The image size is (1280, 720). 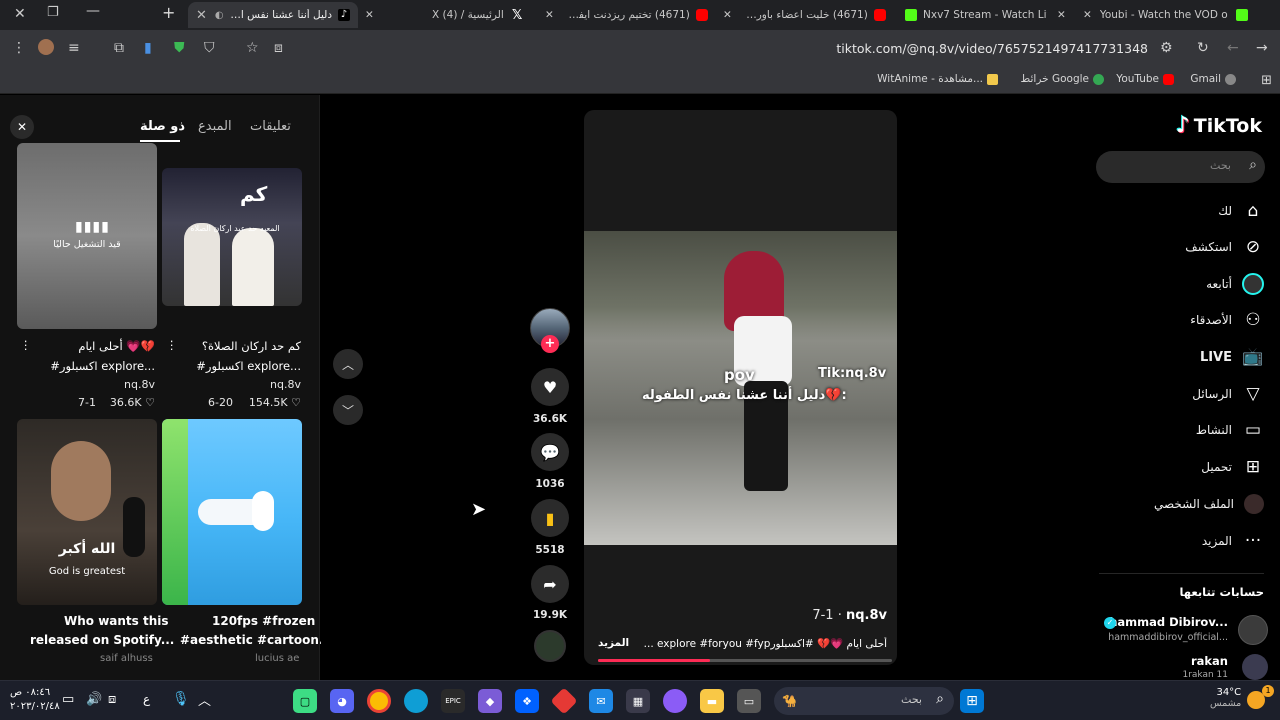 I want to click on extensions-icon: ⧉, so click(x=119, y=48).